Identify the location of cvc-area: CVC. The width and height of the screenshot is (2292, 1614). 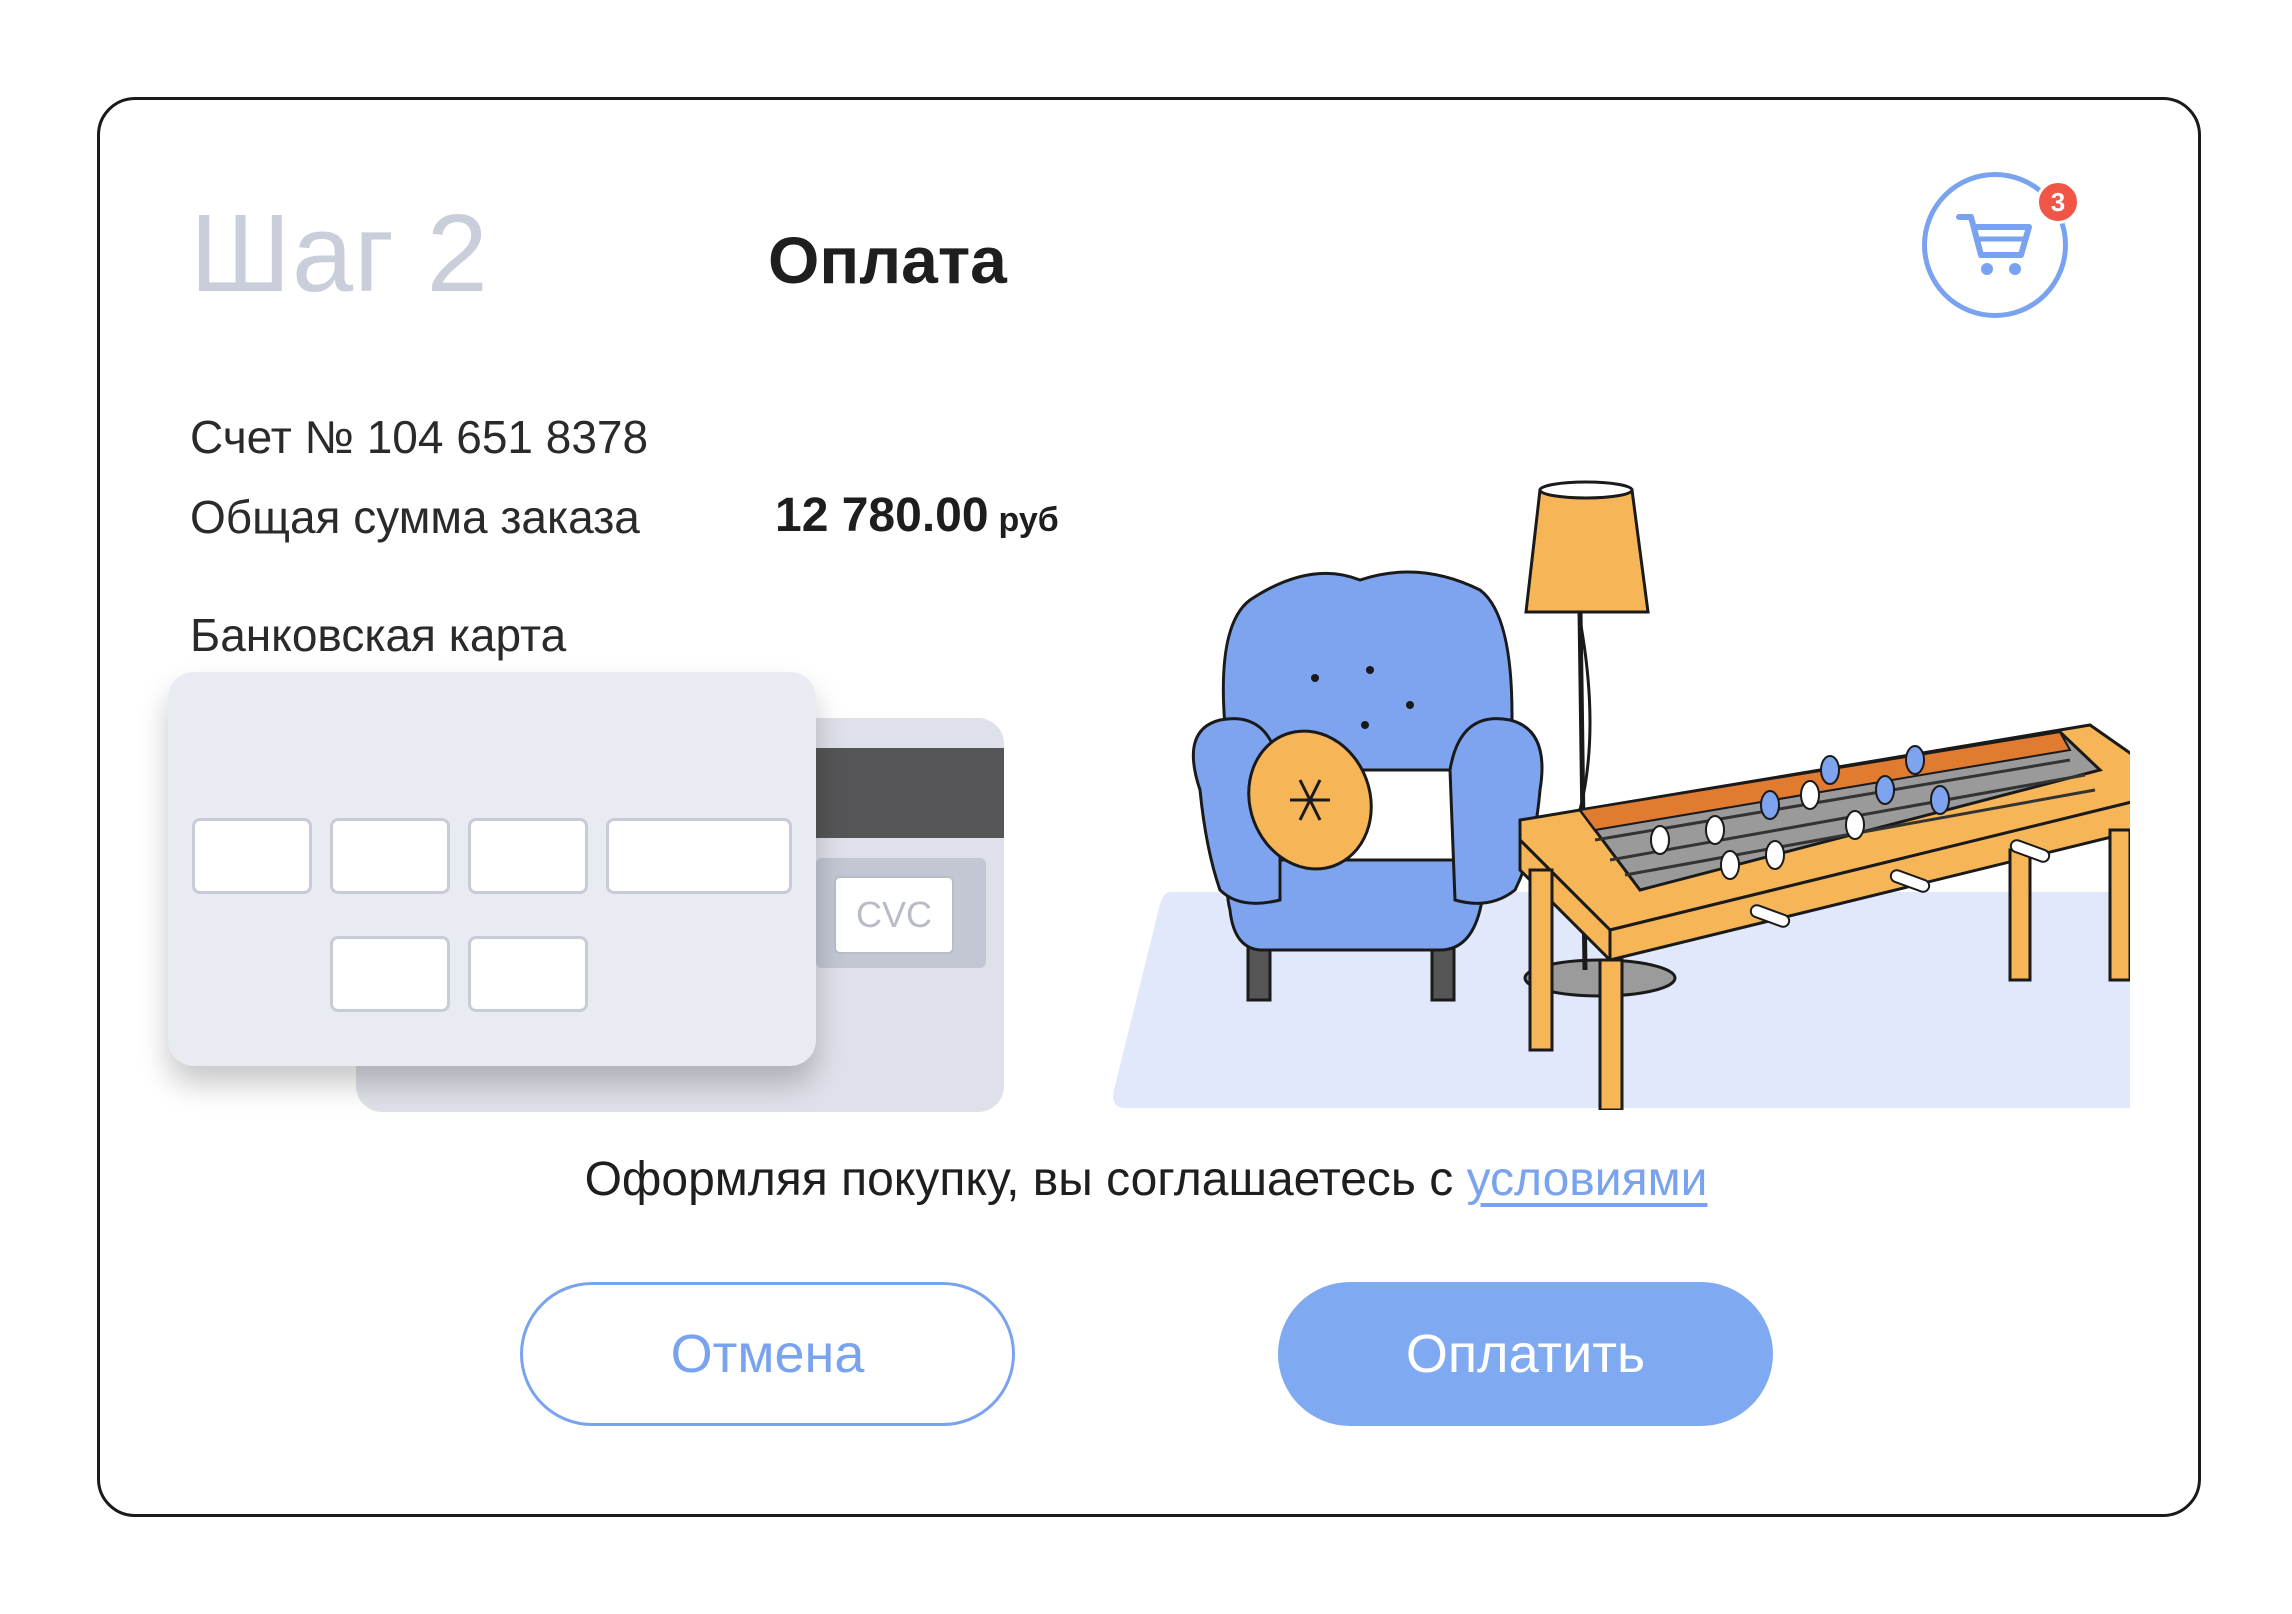
(901, 913).